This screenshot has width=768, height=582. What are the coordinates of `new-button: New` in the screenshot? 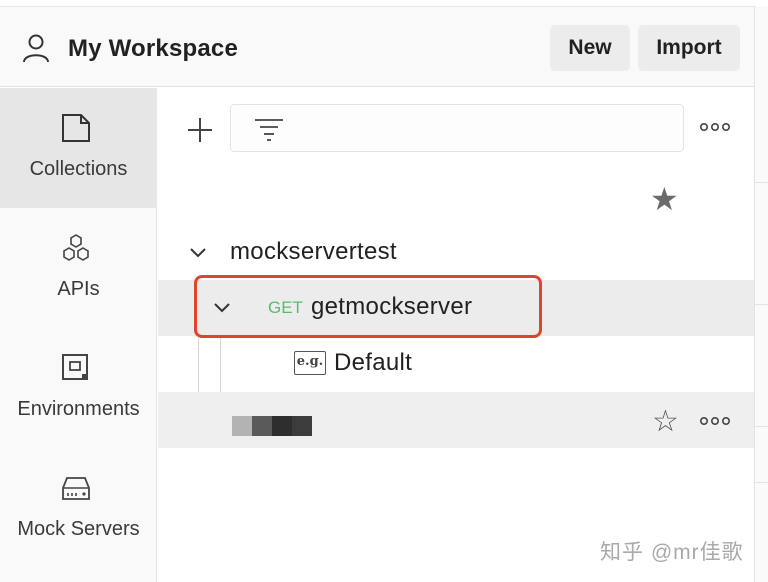 It's located at (590, 48).